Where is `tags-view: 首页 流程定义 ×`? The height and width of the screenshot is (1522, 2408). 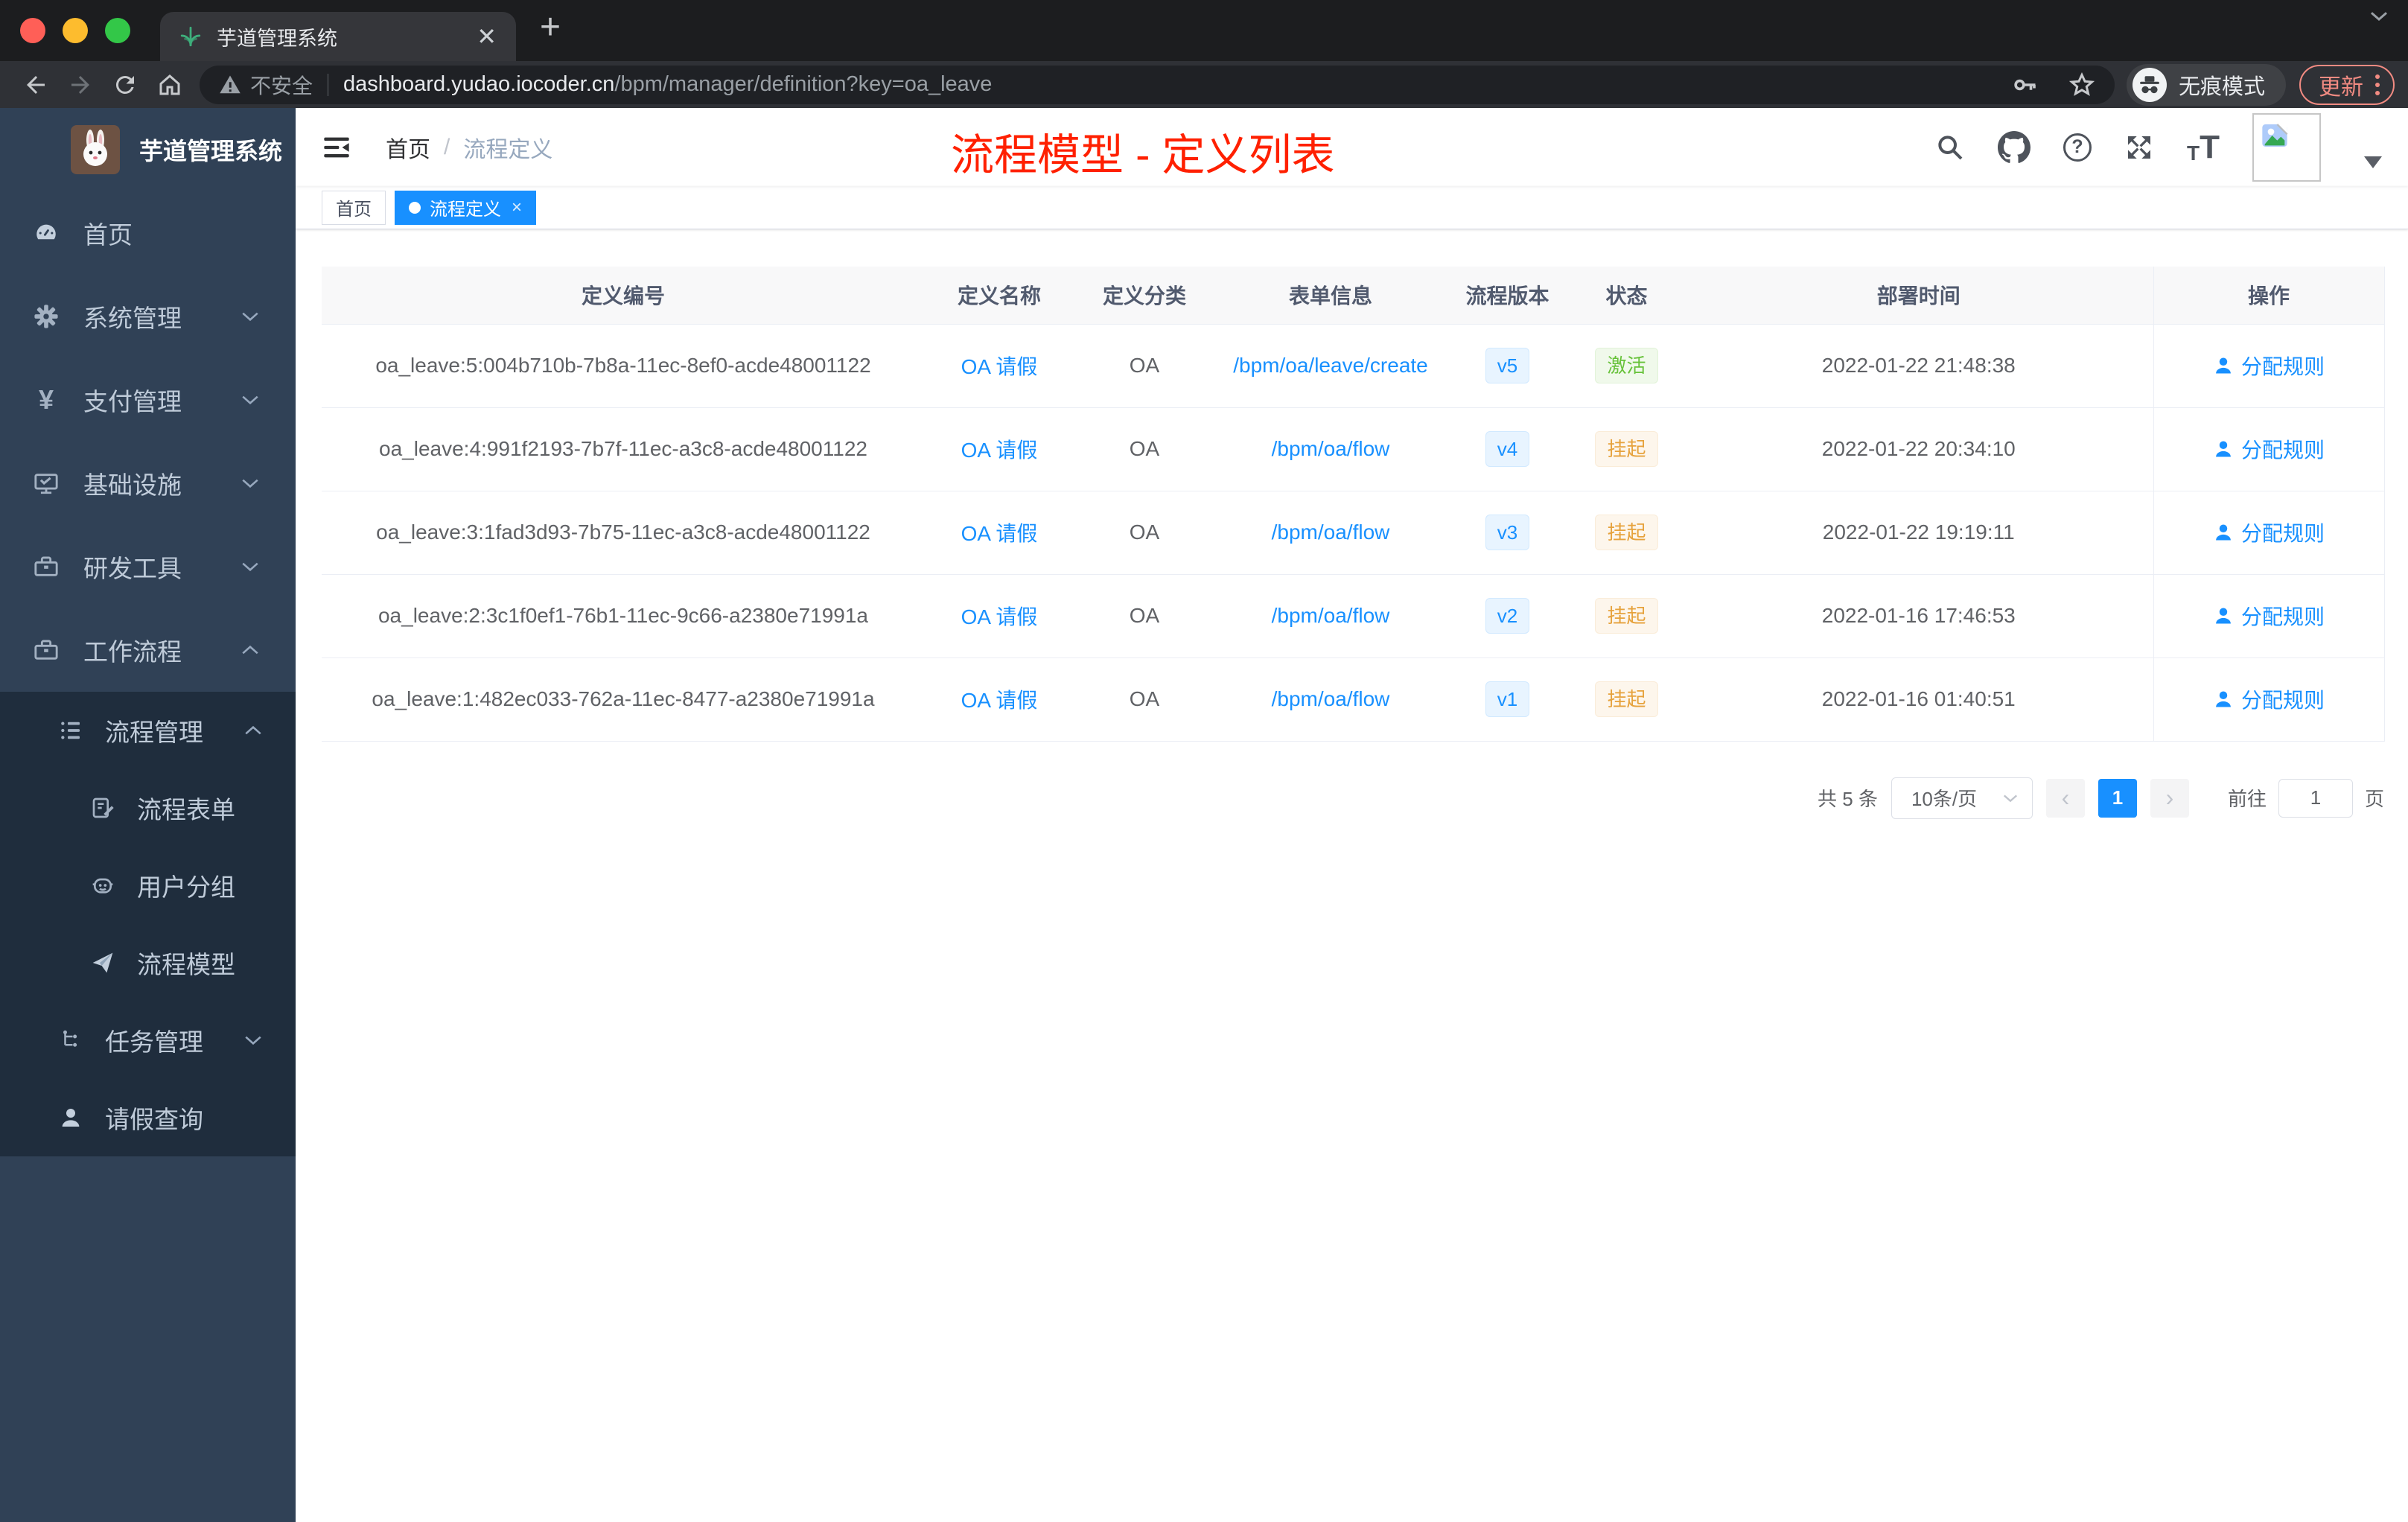 tags-view: 首页 流程定义 × is located at coordinates (1352, 207).